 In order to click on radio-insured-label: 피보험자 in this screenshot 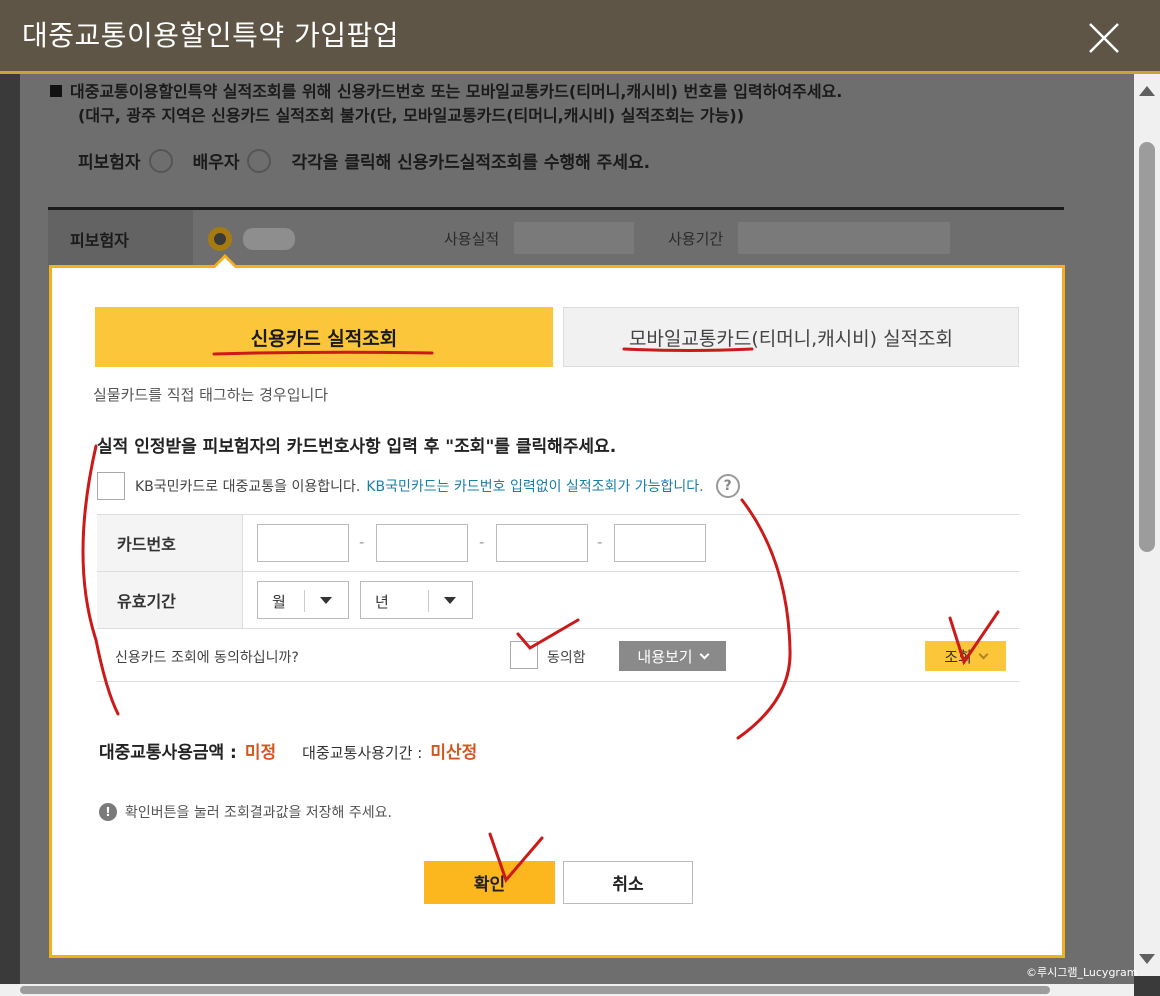, I will do `click(109, 163)`.